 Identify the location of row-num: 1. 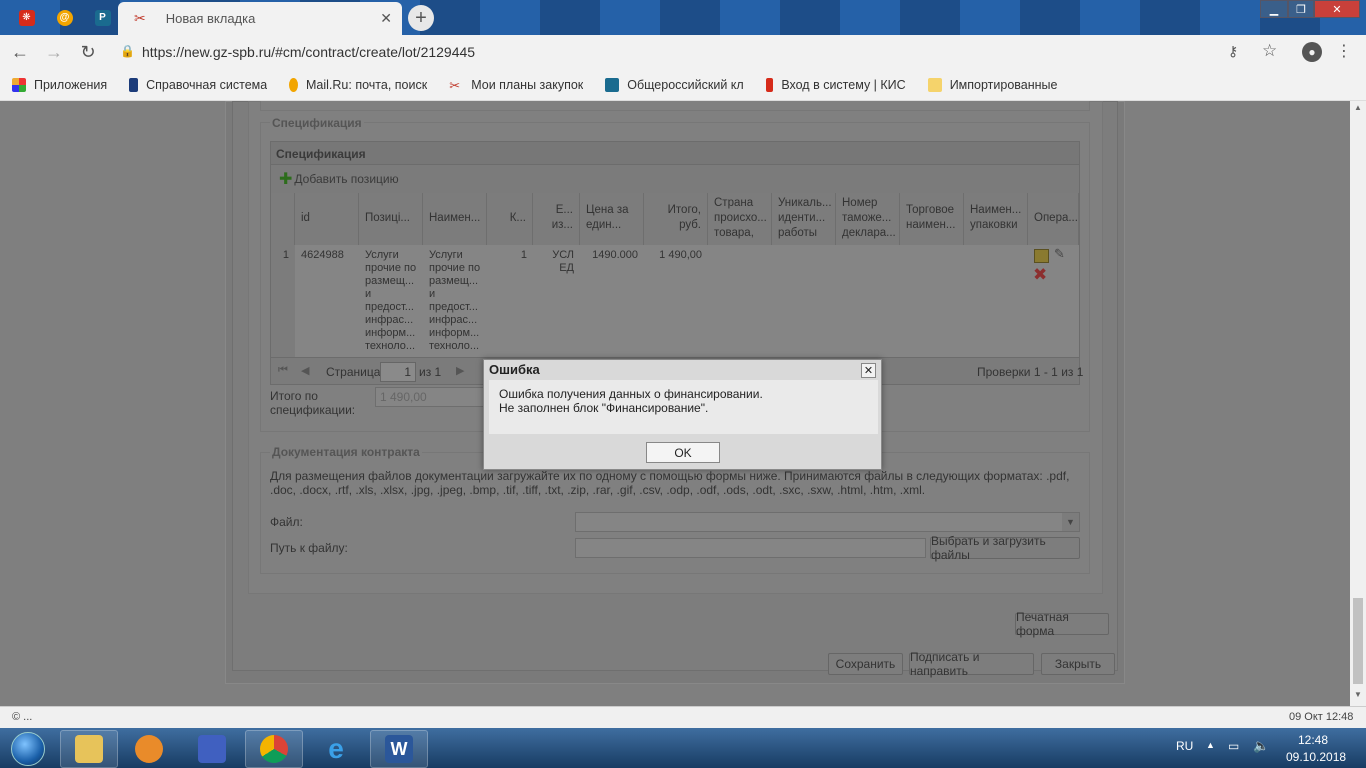
(283, 301).